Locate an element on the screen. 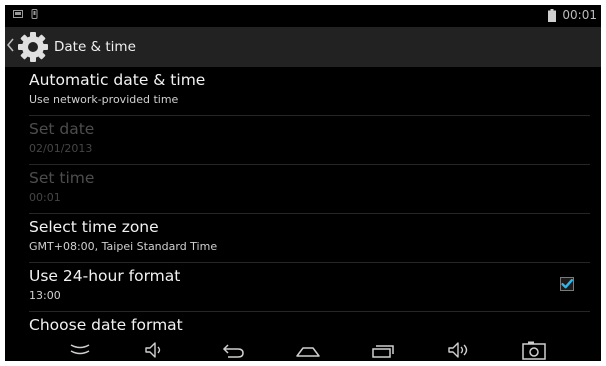 The image size is (606, 366). item-title: Automatic date & time is located at coordinates (117, 80).